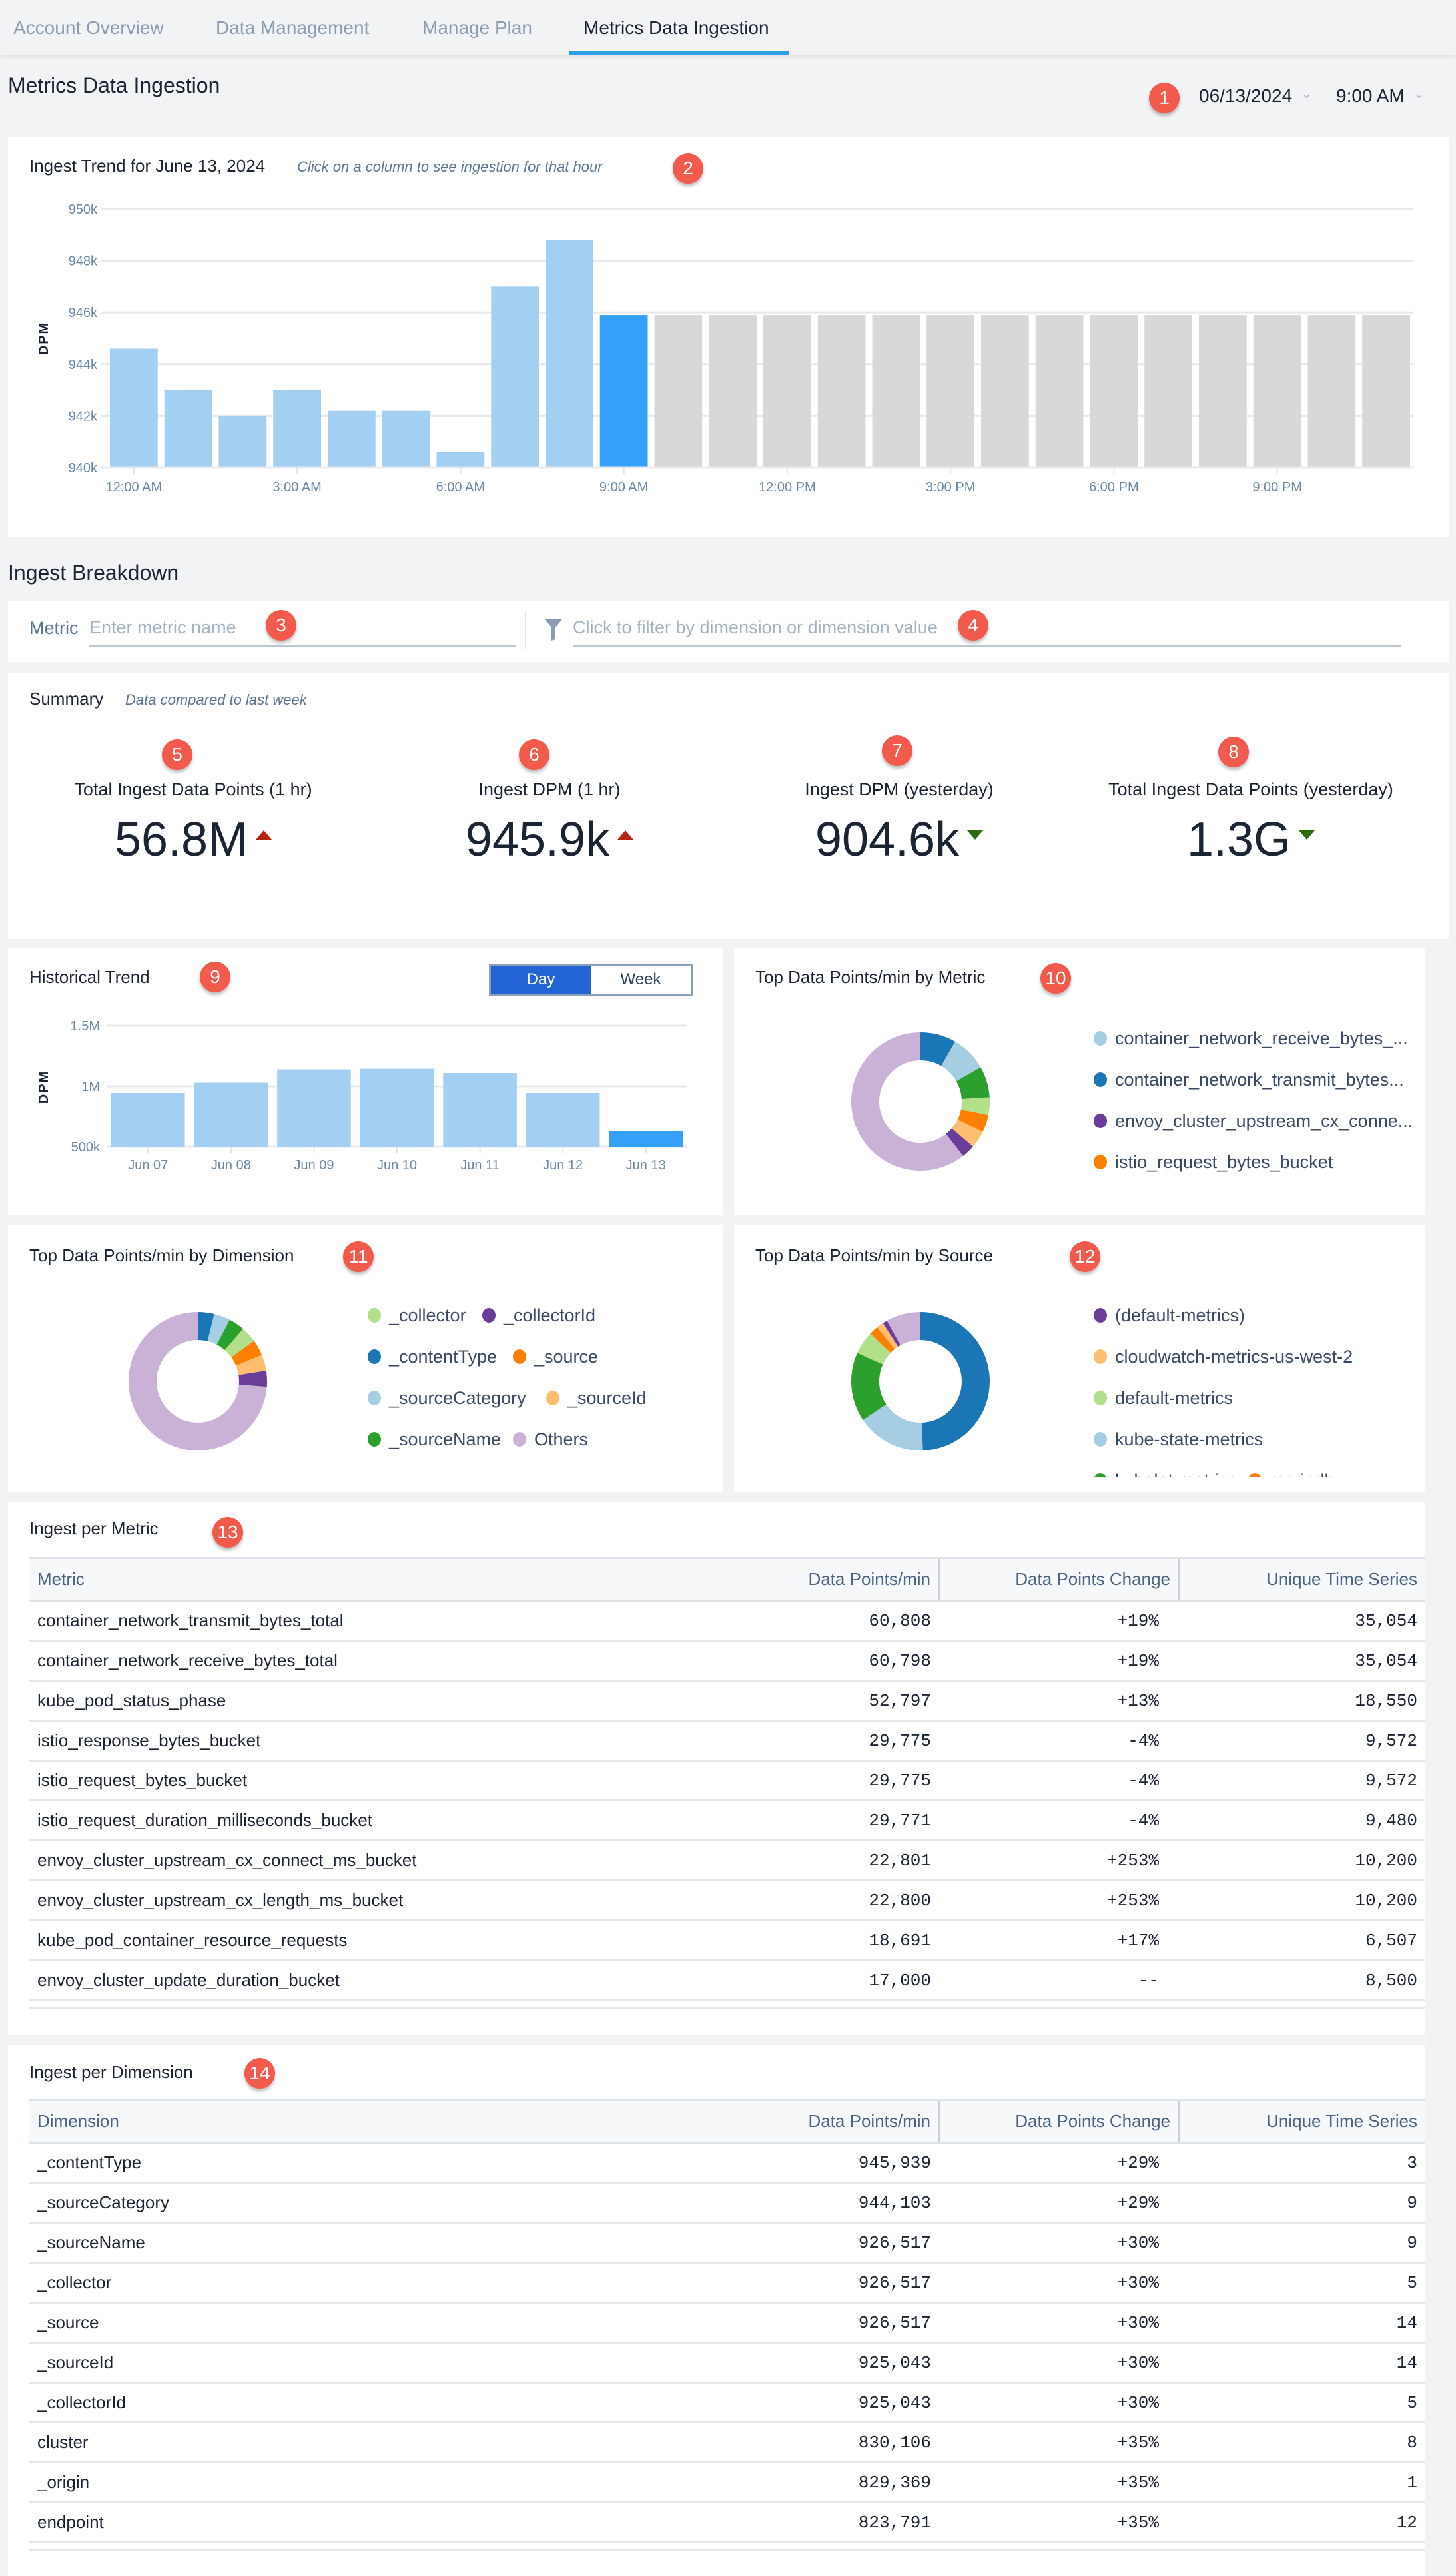 This screenshot has width=1456, height=2576. Describe the element at coordinates (427, 1315) in the screenshot. I see `legend-label: _collector` at that location.